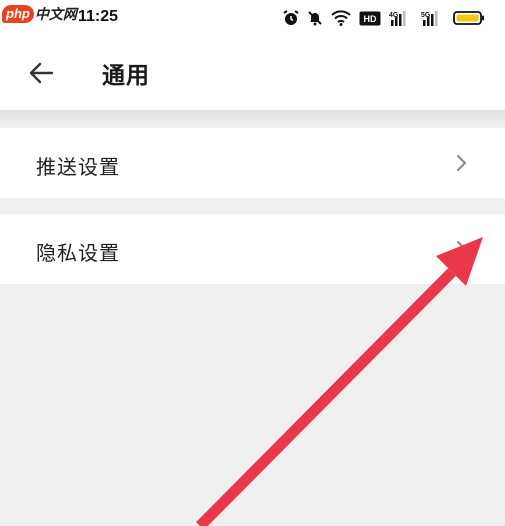  Describe the element at coordinates (252, 163) in the screenshot. I see `push-settings-item: 推送设置` at that location.